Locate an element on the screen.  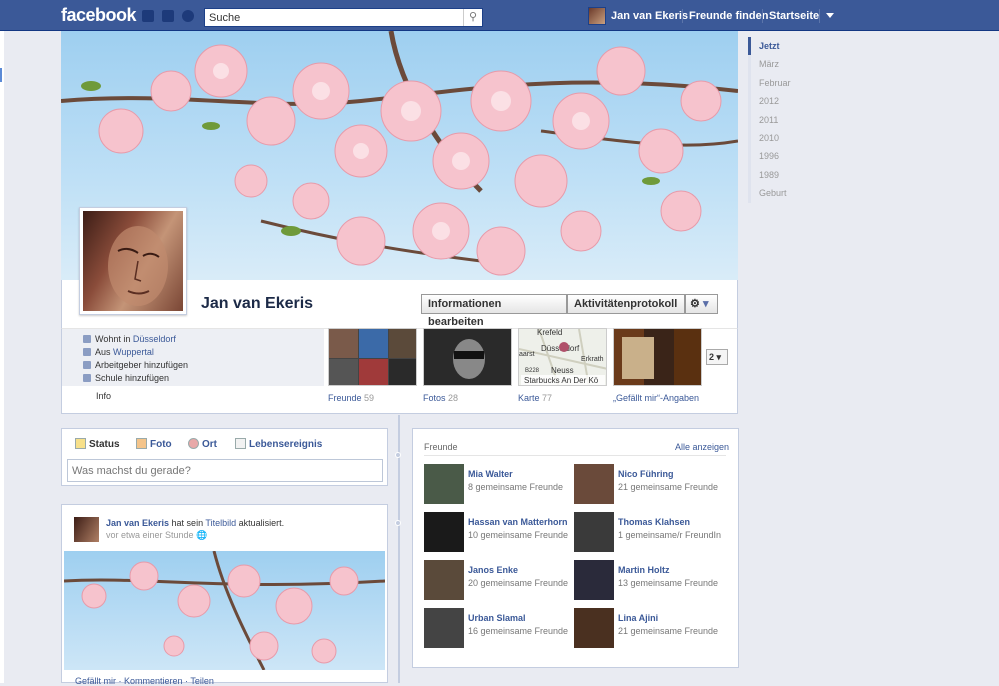
friends-thumbnail is located at coordinates (372, 357).